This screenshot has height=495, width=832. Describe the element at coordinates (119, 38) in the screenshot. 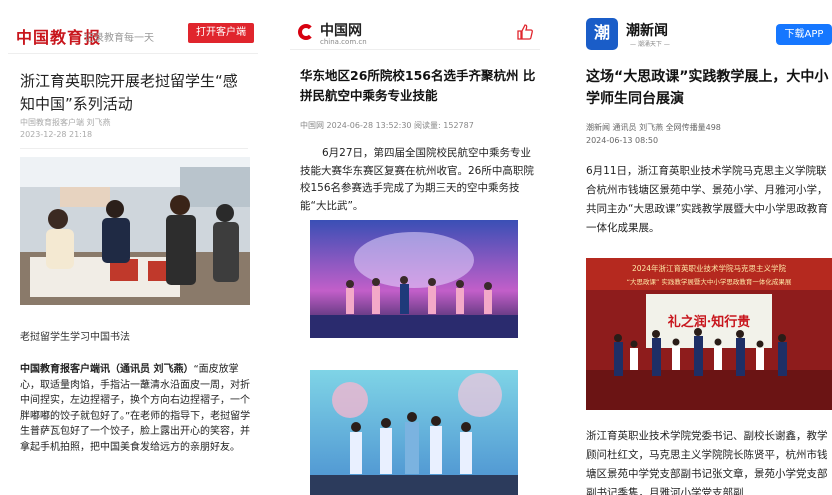

I see `jyb-slogan: 记录教育每一天` at that location.